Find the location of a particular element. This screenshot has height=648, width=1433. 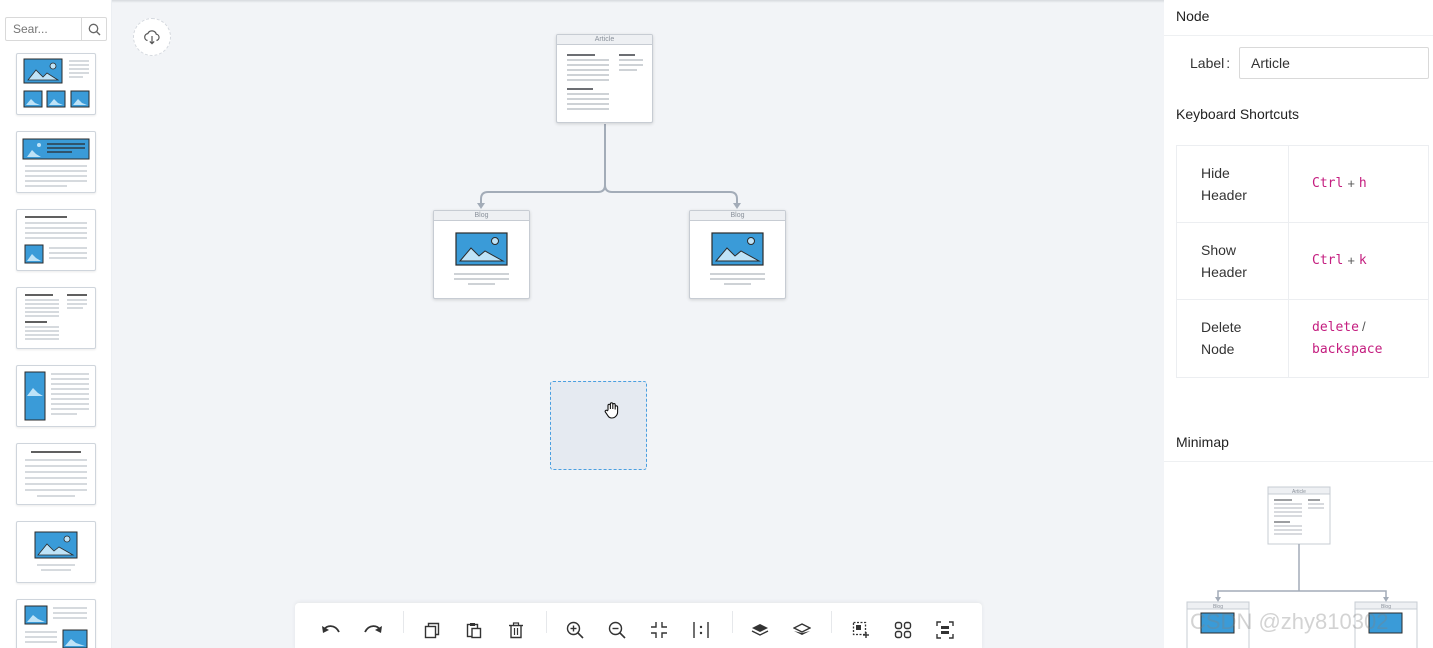

actual-size-button is located at coordinates (701, 630).